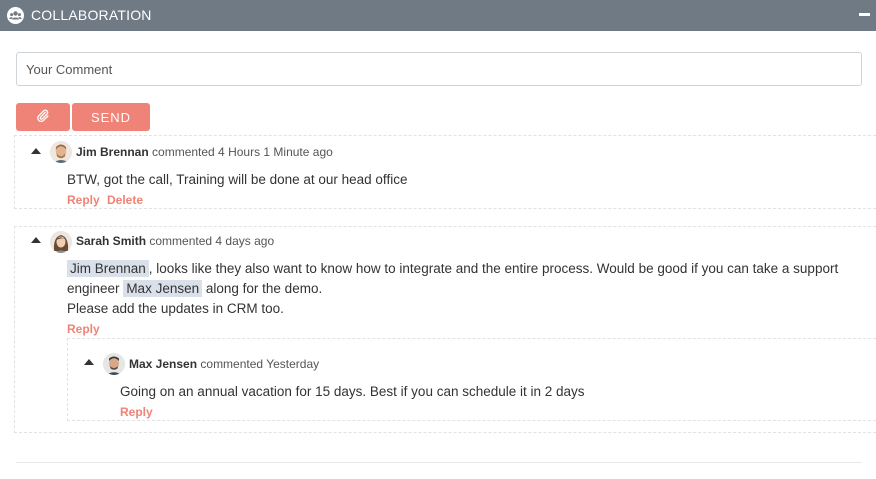 The width and height of the screenshot is (876, 479). What do you see at coordinates (91, 15) in the screenshot?
I see `panel-title: COLLABORATION` at bounding box center [91, 15].